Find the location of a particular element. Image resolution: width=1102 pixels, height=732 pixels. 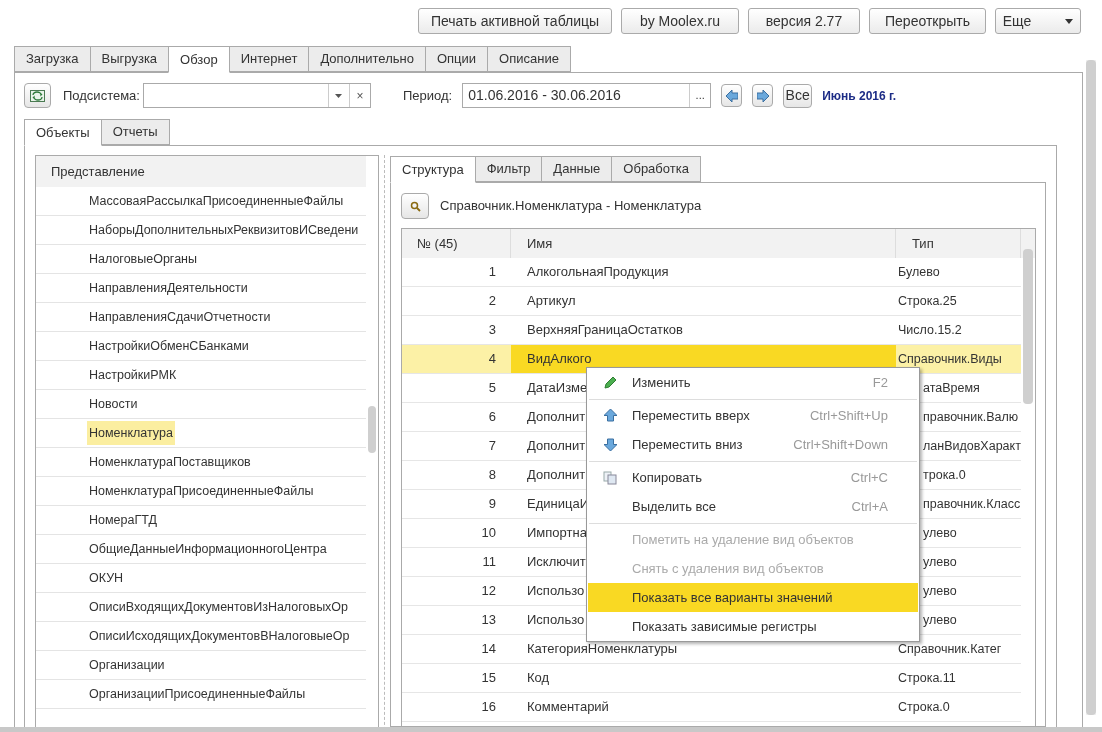

table-cell-text: трока.0 is located at coordinates (944, 475).